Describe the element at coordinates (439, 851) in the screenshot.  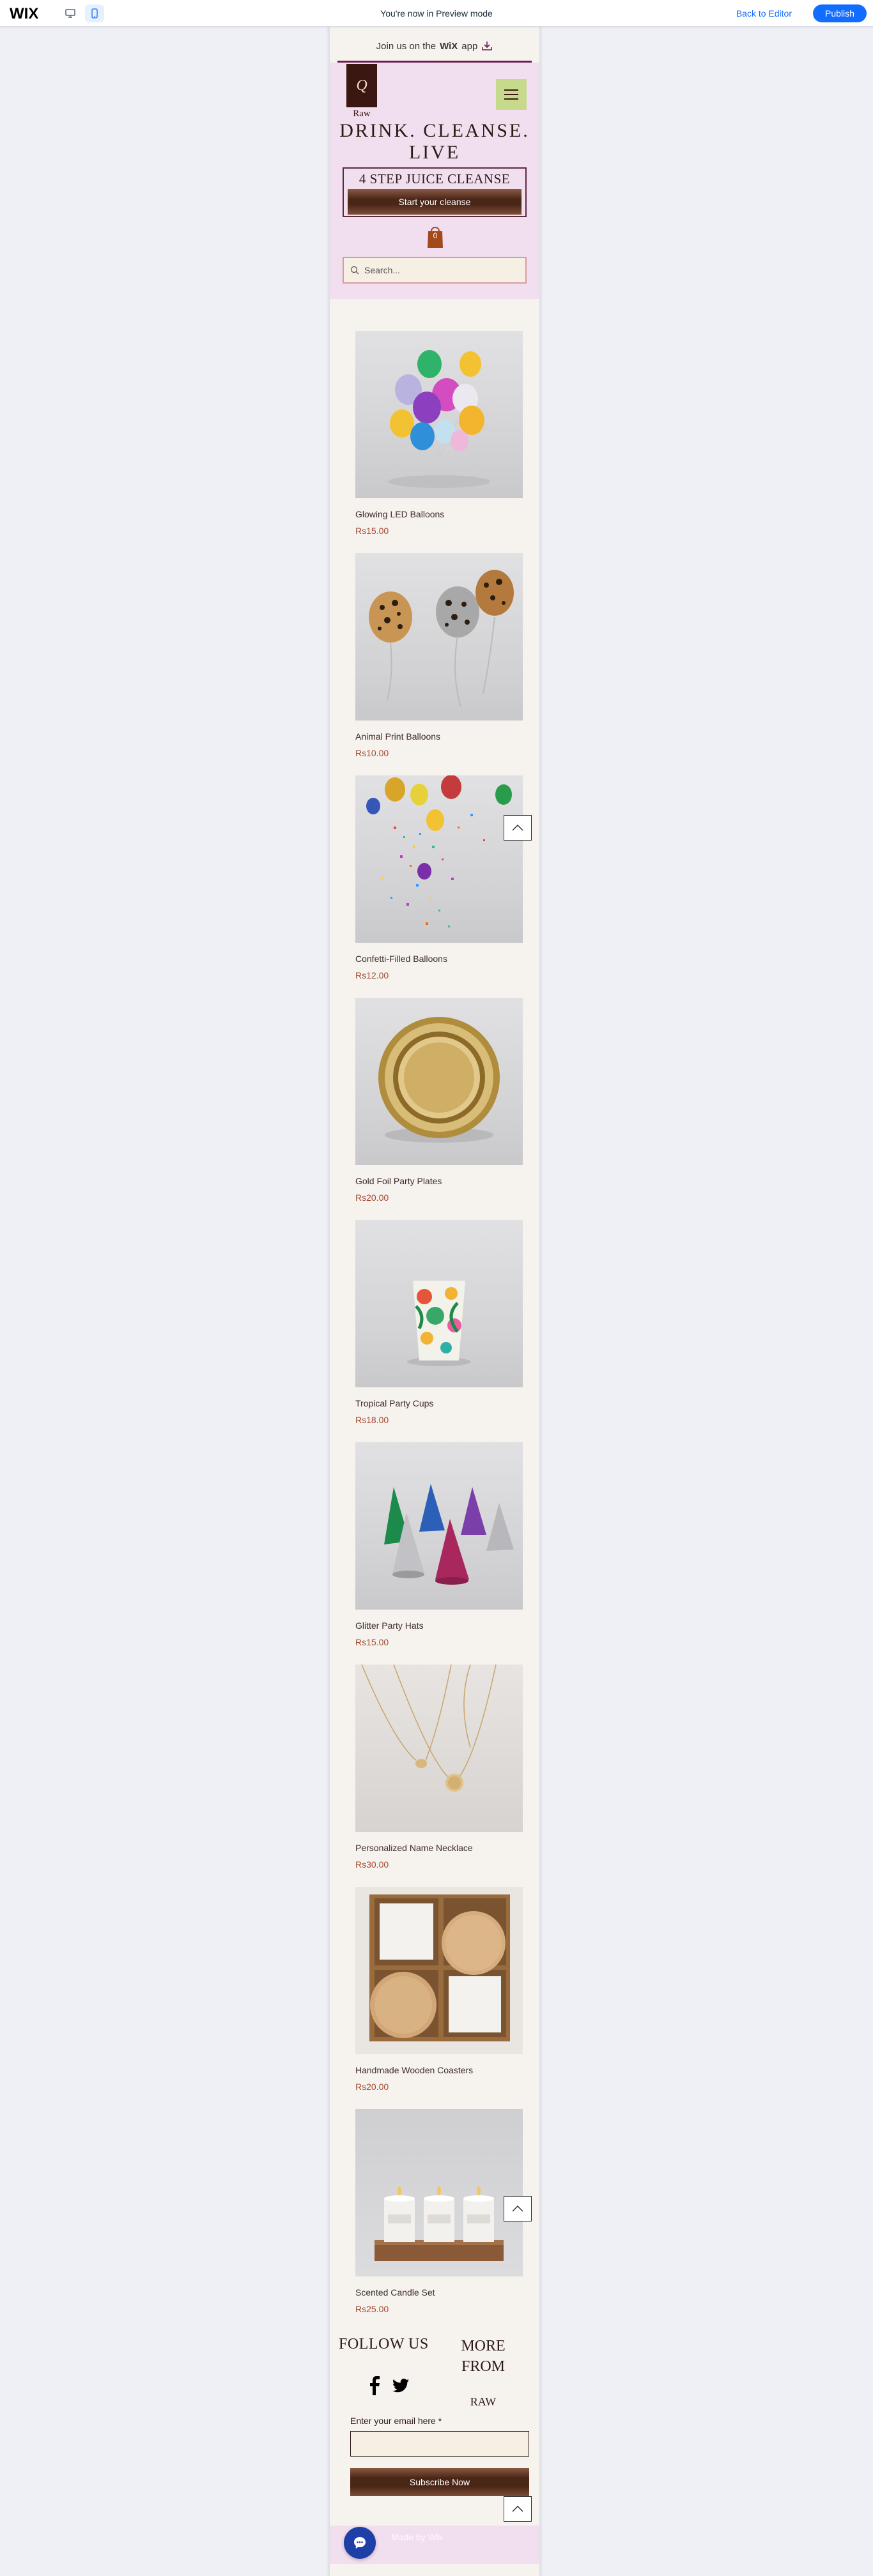
I see `confetti-balloons-image` at that location.